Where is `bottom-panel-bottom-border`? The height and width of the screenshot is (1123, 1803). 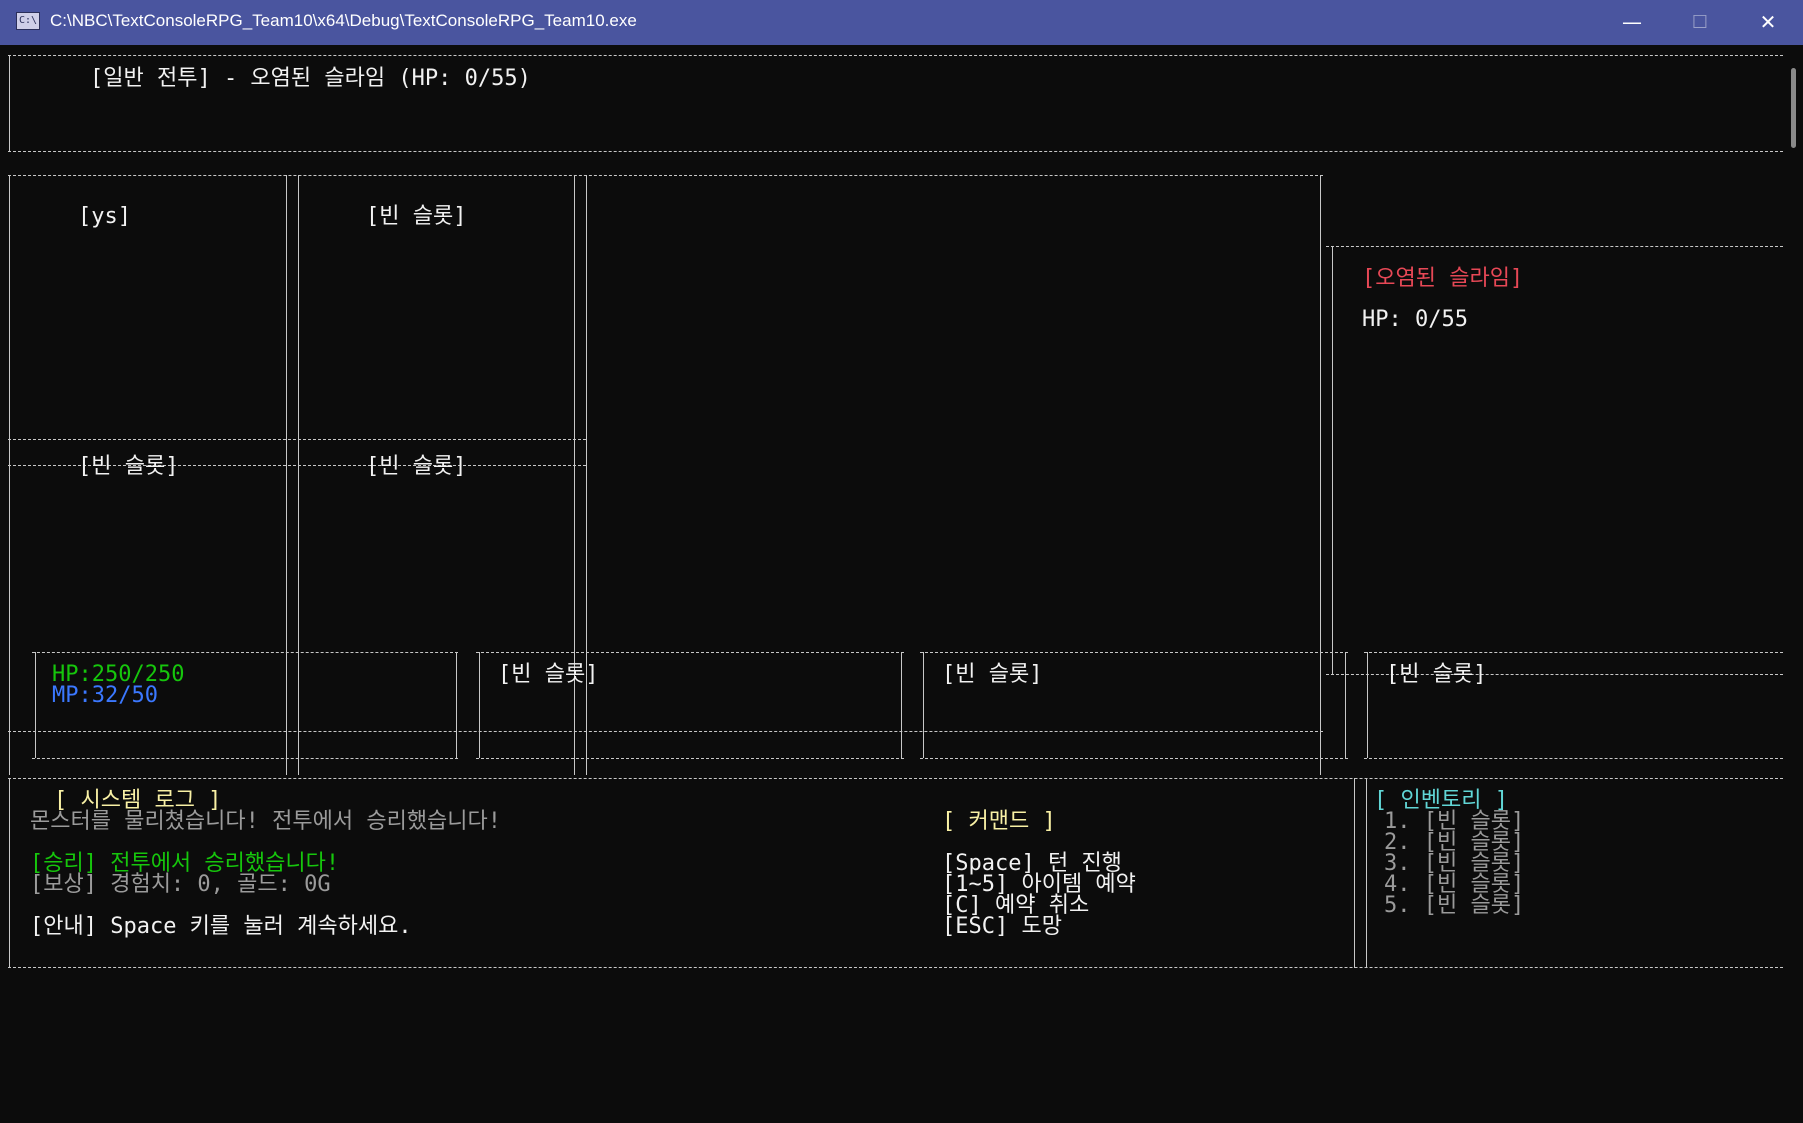
bottom-panel-bottom-border is located at coordinates (895, 967).